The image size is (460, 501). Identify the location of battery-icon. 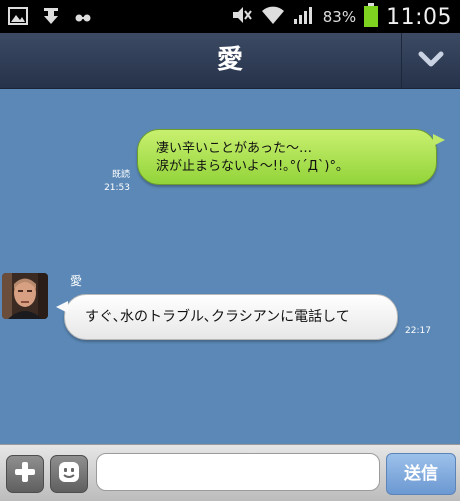
(371, 17).